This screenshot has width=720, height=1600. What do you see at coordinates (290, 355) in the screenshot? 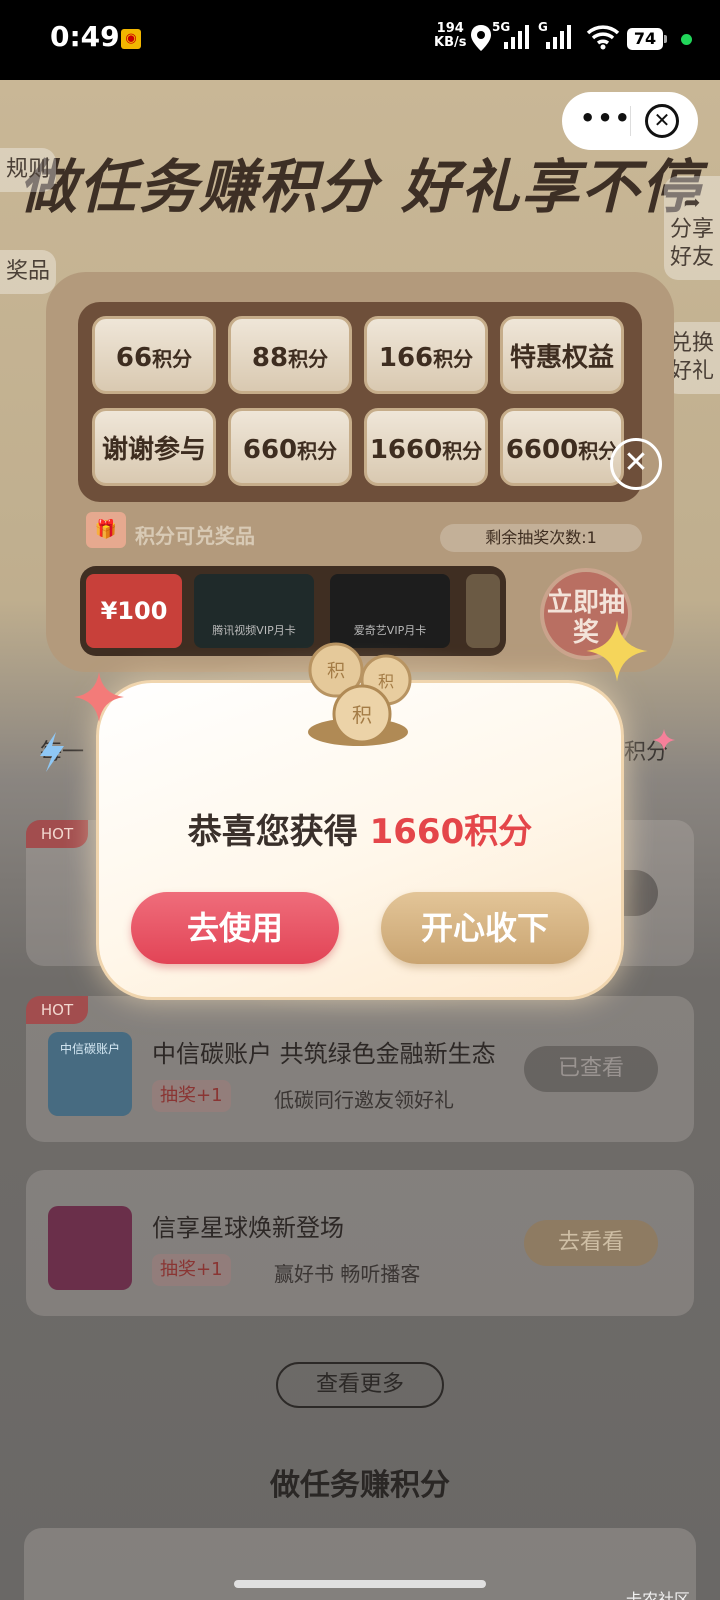
I see `prize-cell: 88积分` at bounding box center [290, 355].